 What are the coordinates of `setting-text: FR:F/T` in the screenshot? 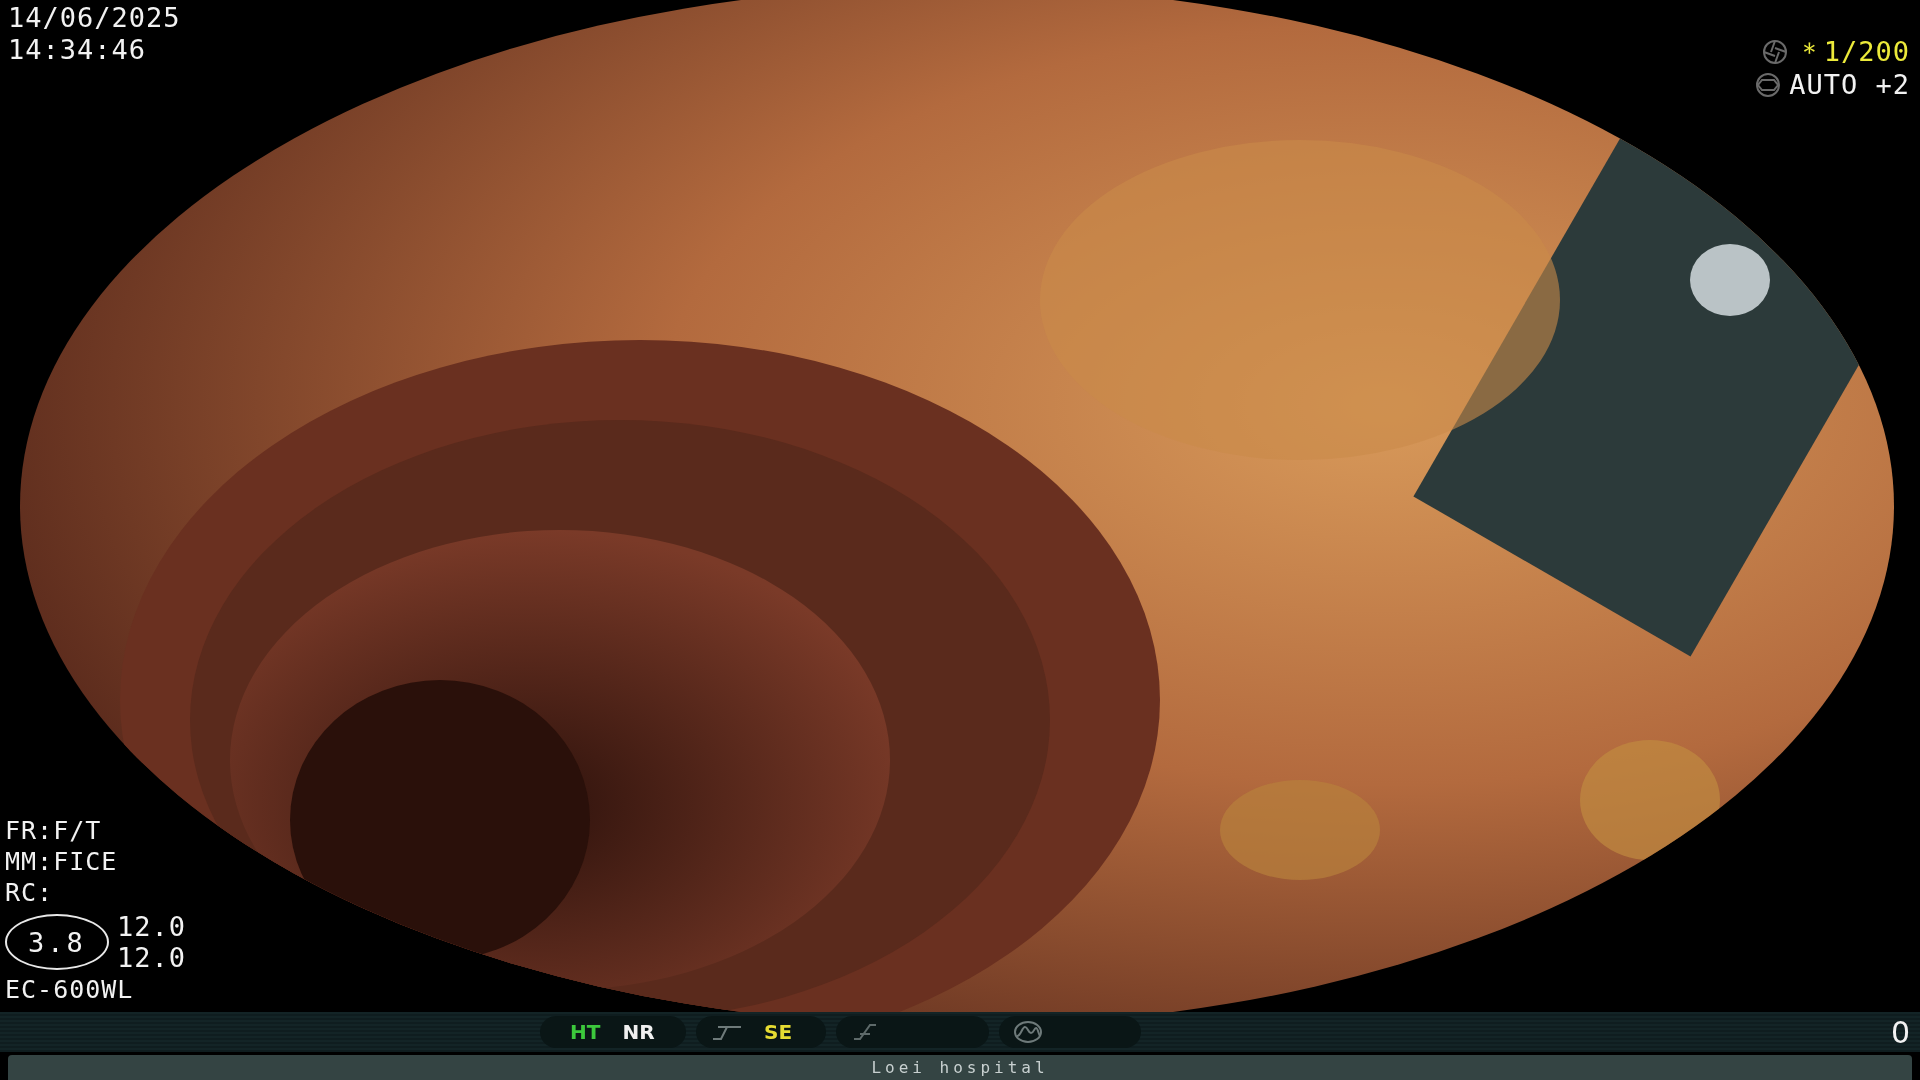 It's located at (54, 830).